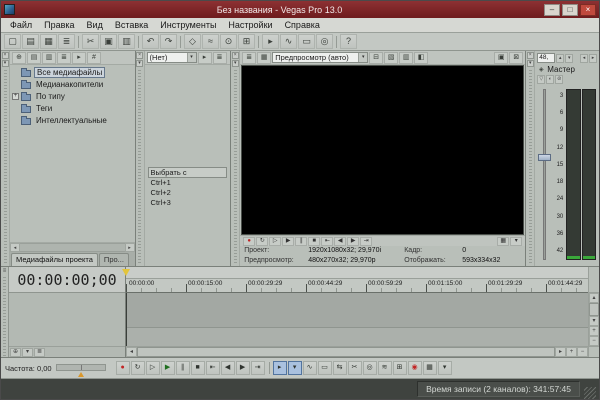 This screenshot has height=400, width=600. What do you see at coordinates (72, 247) in the screenshot?
I see `project-media-hscrollbar: ◂ ▸` at bounding box center [72, 247].